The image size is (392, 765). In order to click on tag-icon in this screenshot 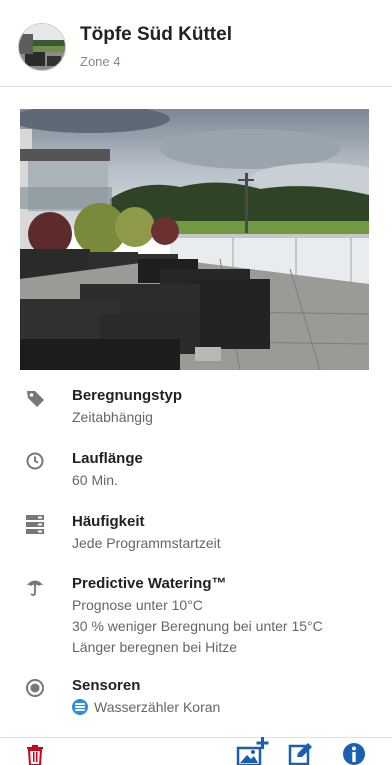, I will do `click(35, 398)`.